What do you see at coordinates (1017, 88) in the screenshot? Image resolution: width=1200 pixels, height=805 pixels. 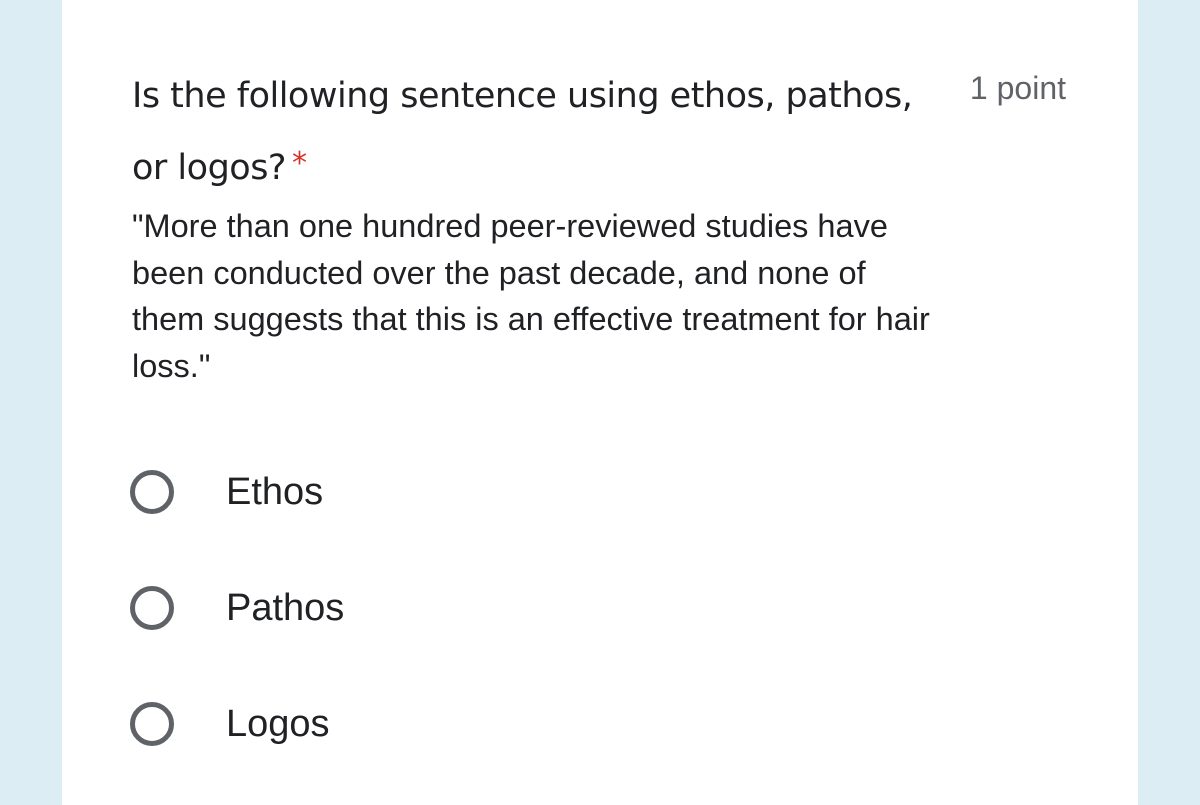 I see `points-label: 1 point` at bounding box center [1017, 88].